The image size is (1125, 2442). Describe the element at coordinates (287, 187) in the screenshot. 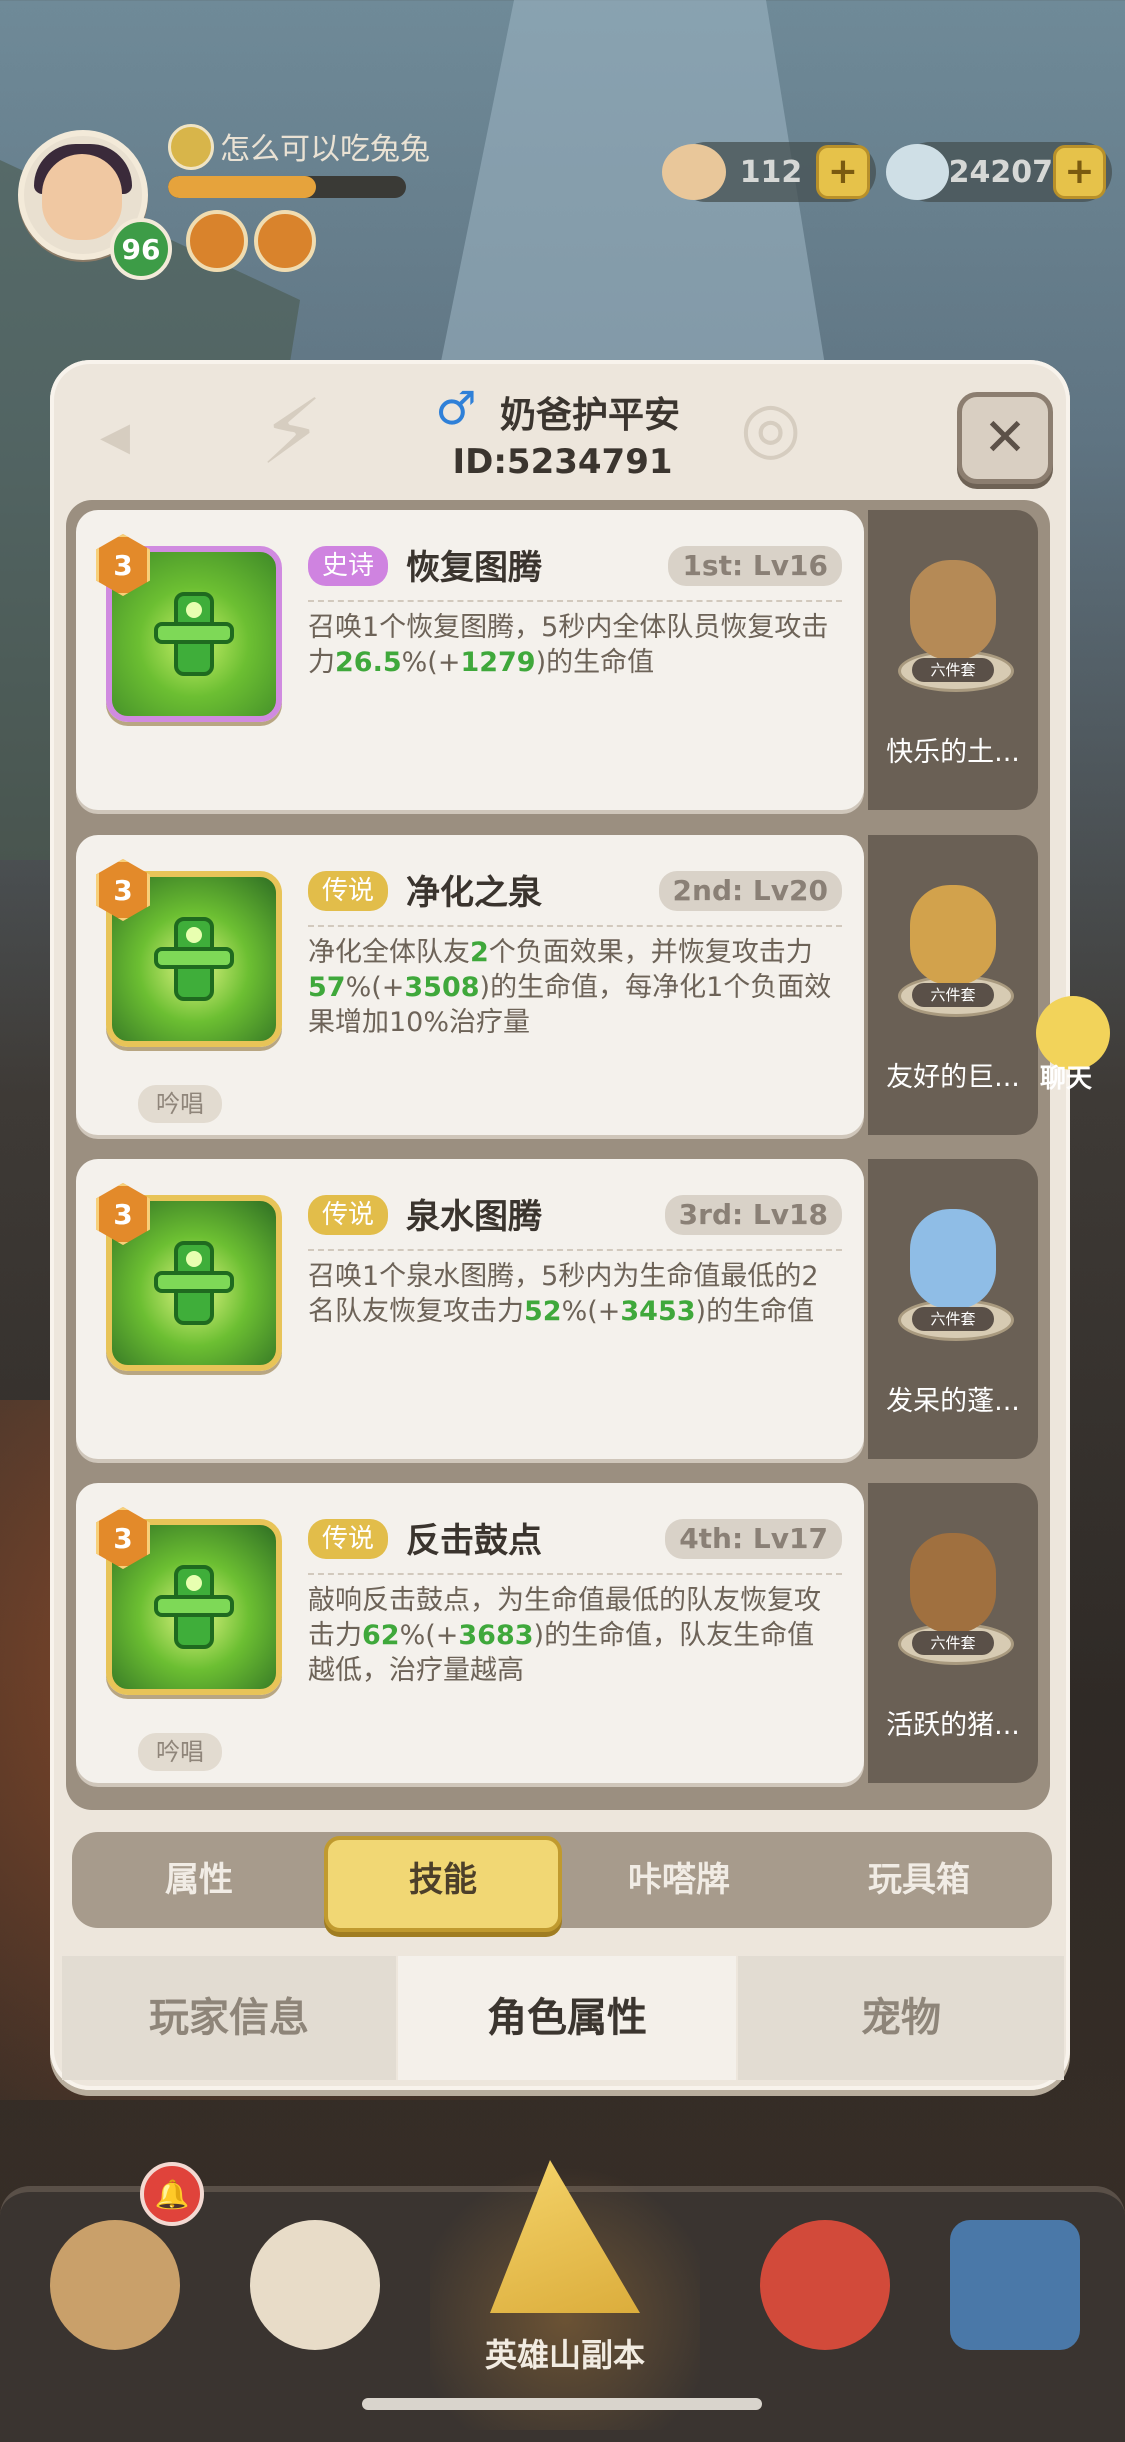

I see `exp-bar` at that location.